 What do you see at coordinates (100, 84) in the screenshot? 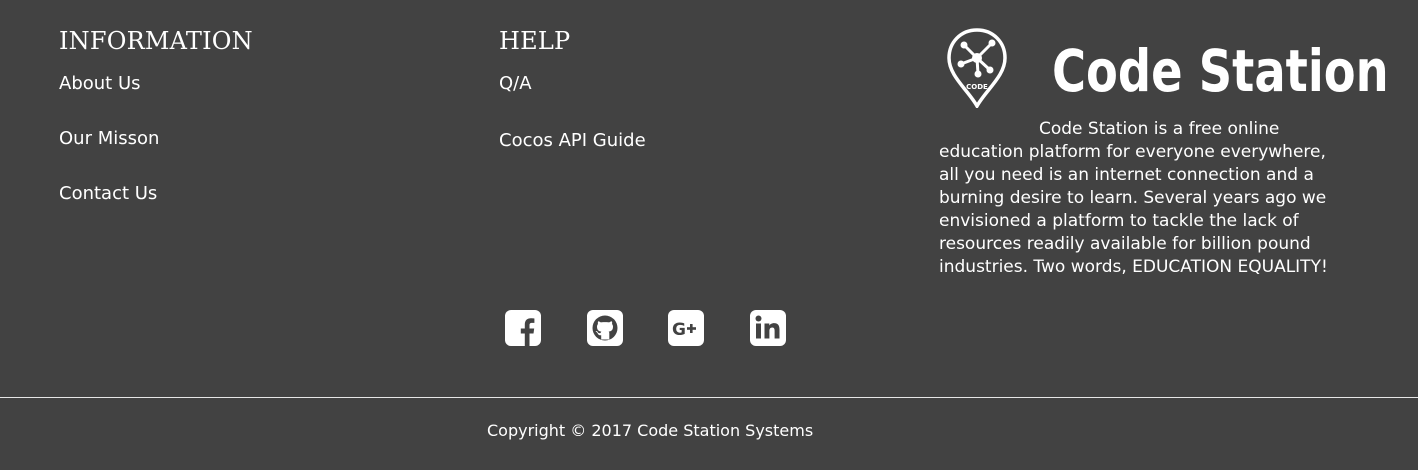
I see `about-us-link: About Us` at bounding box center [100, 84].